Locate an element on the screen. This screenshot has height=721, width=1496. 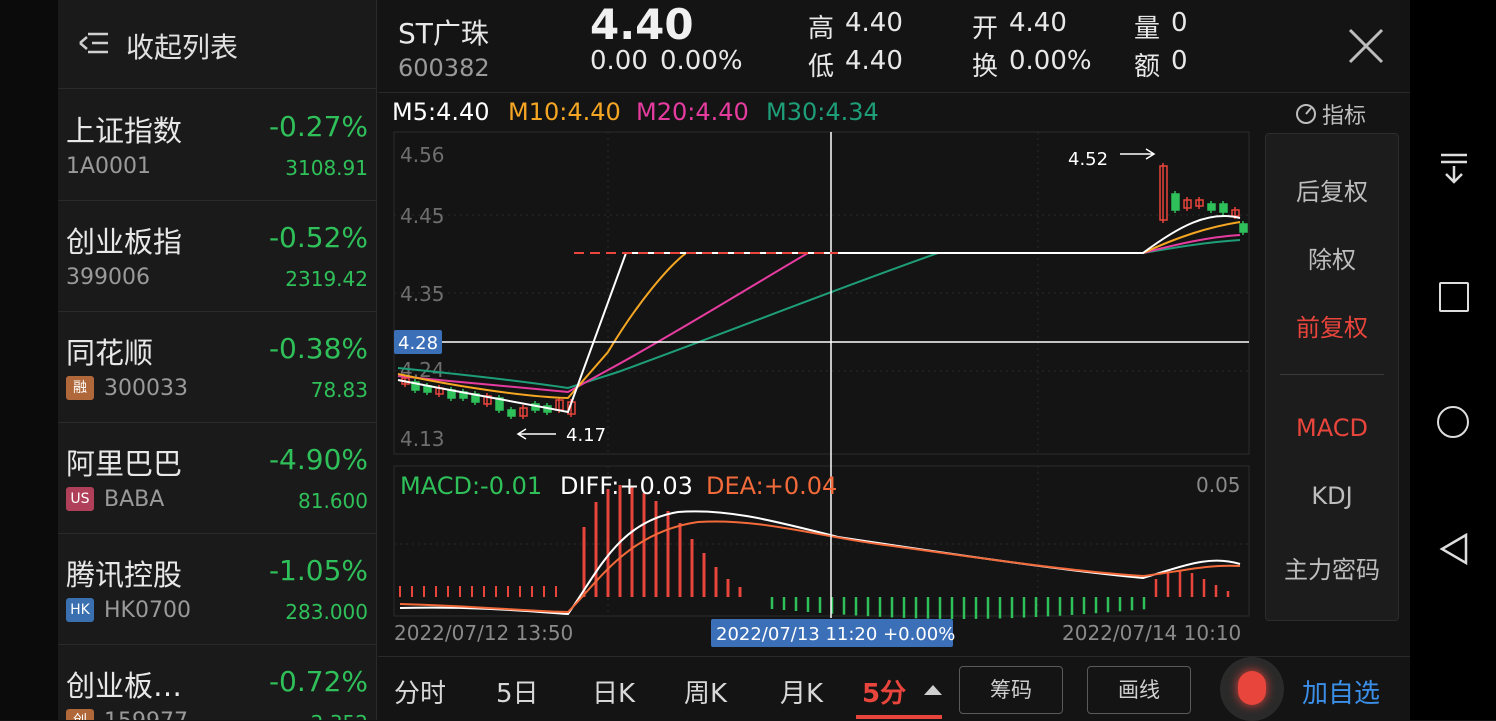
stock-code: 1A0001 is located at coordinates (109, 166).